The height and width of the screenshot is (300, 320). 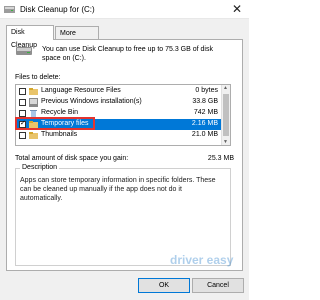 I want to click on file-row-previous-windows-installation: Previous Windows installation(s) 33.8 GB, so click(x=123, y=102).